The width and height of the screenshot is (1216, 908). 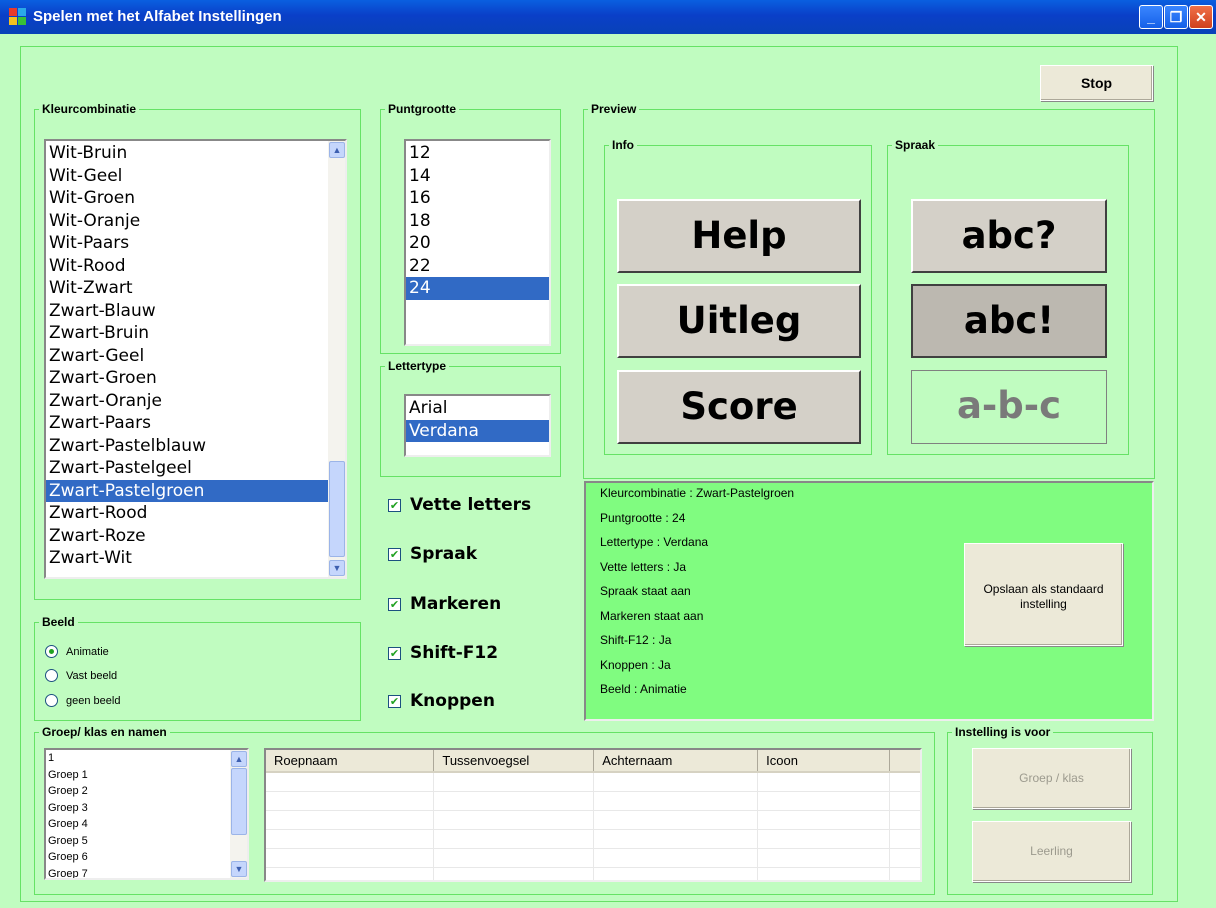 What do you see at coordinates (477, 266) in the screenshot?
I see `punt-list-item: 22` at bounding box center [477, 266].